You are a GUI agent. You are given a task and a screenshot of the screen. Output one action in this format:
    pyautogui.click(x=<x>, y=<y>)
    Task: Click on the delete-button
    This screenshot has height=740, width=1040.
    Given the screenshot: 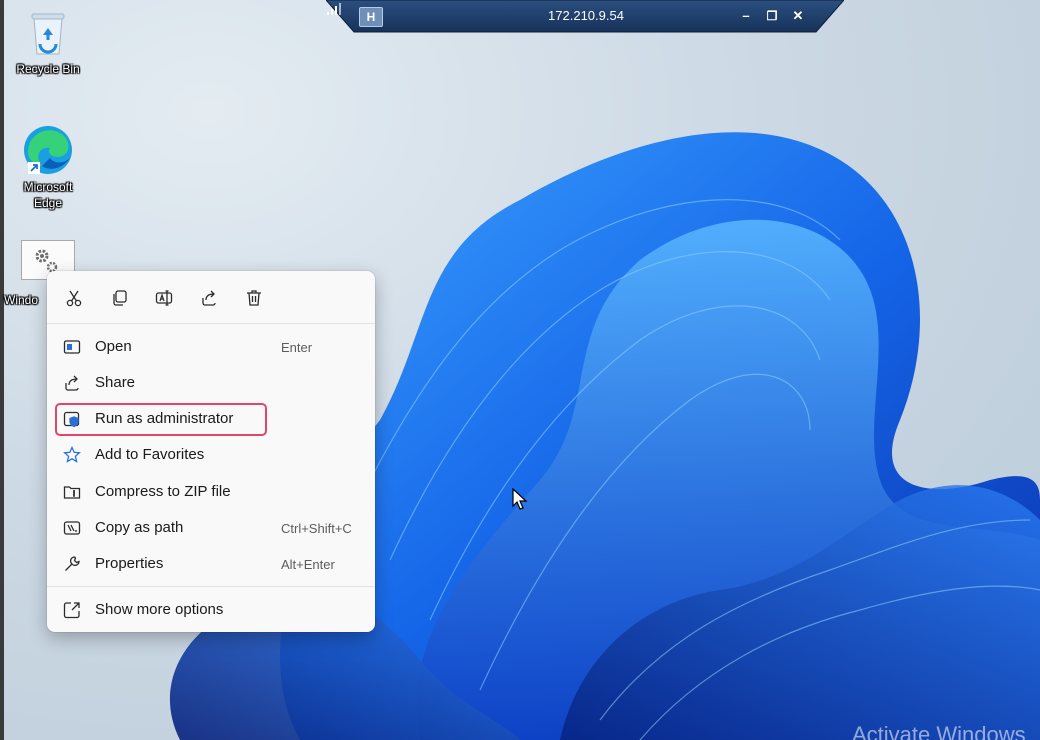 What is the action you would take?
    pyautogui.click(x=254, y=298)
    